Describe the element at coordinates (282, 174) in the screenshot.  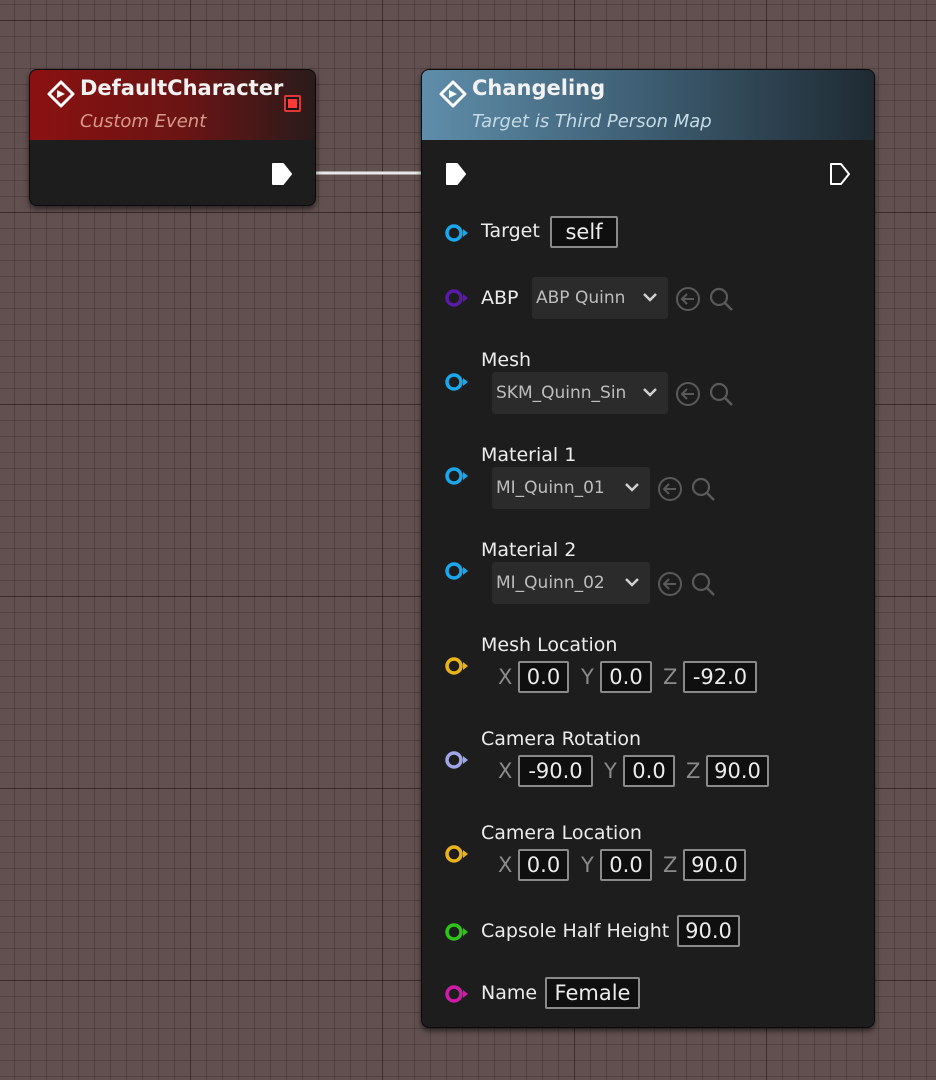
I see `event-exec-out-pin` at that location.